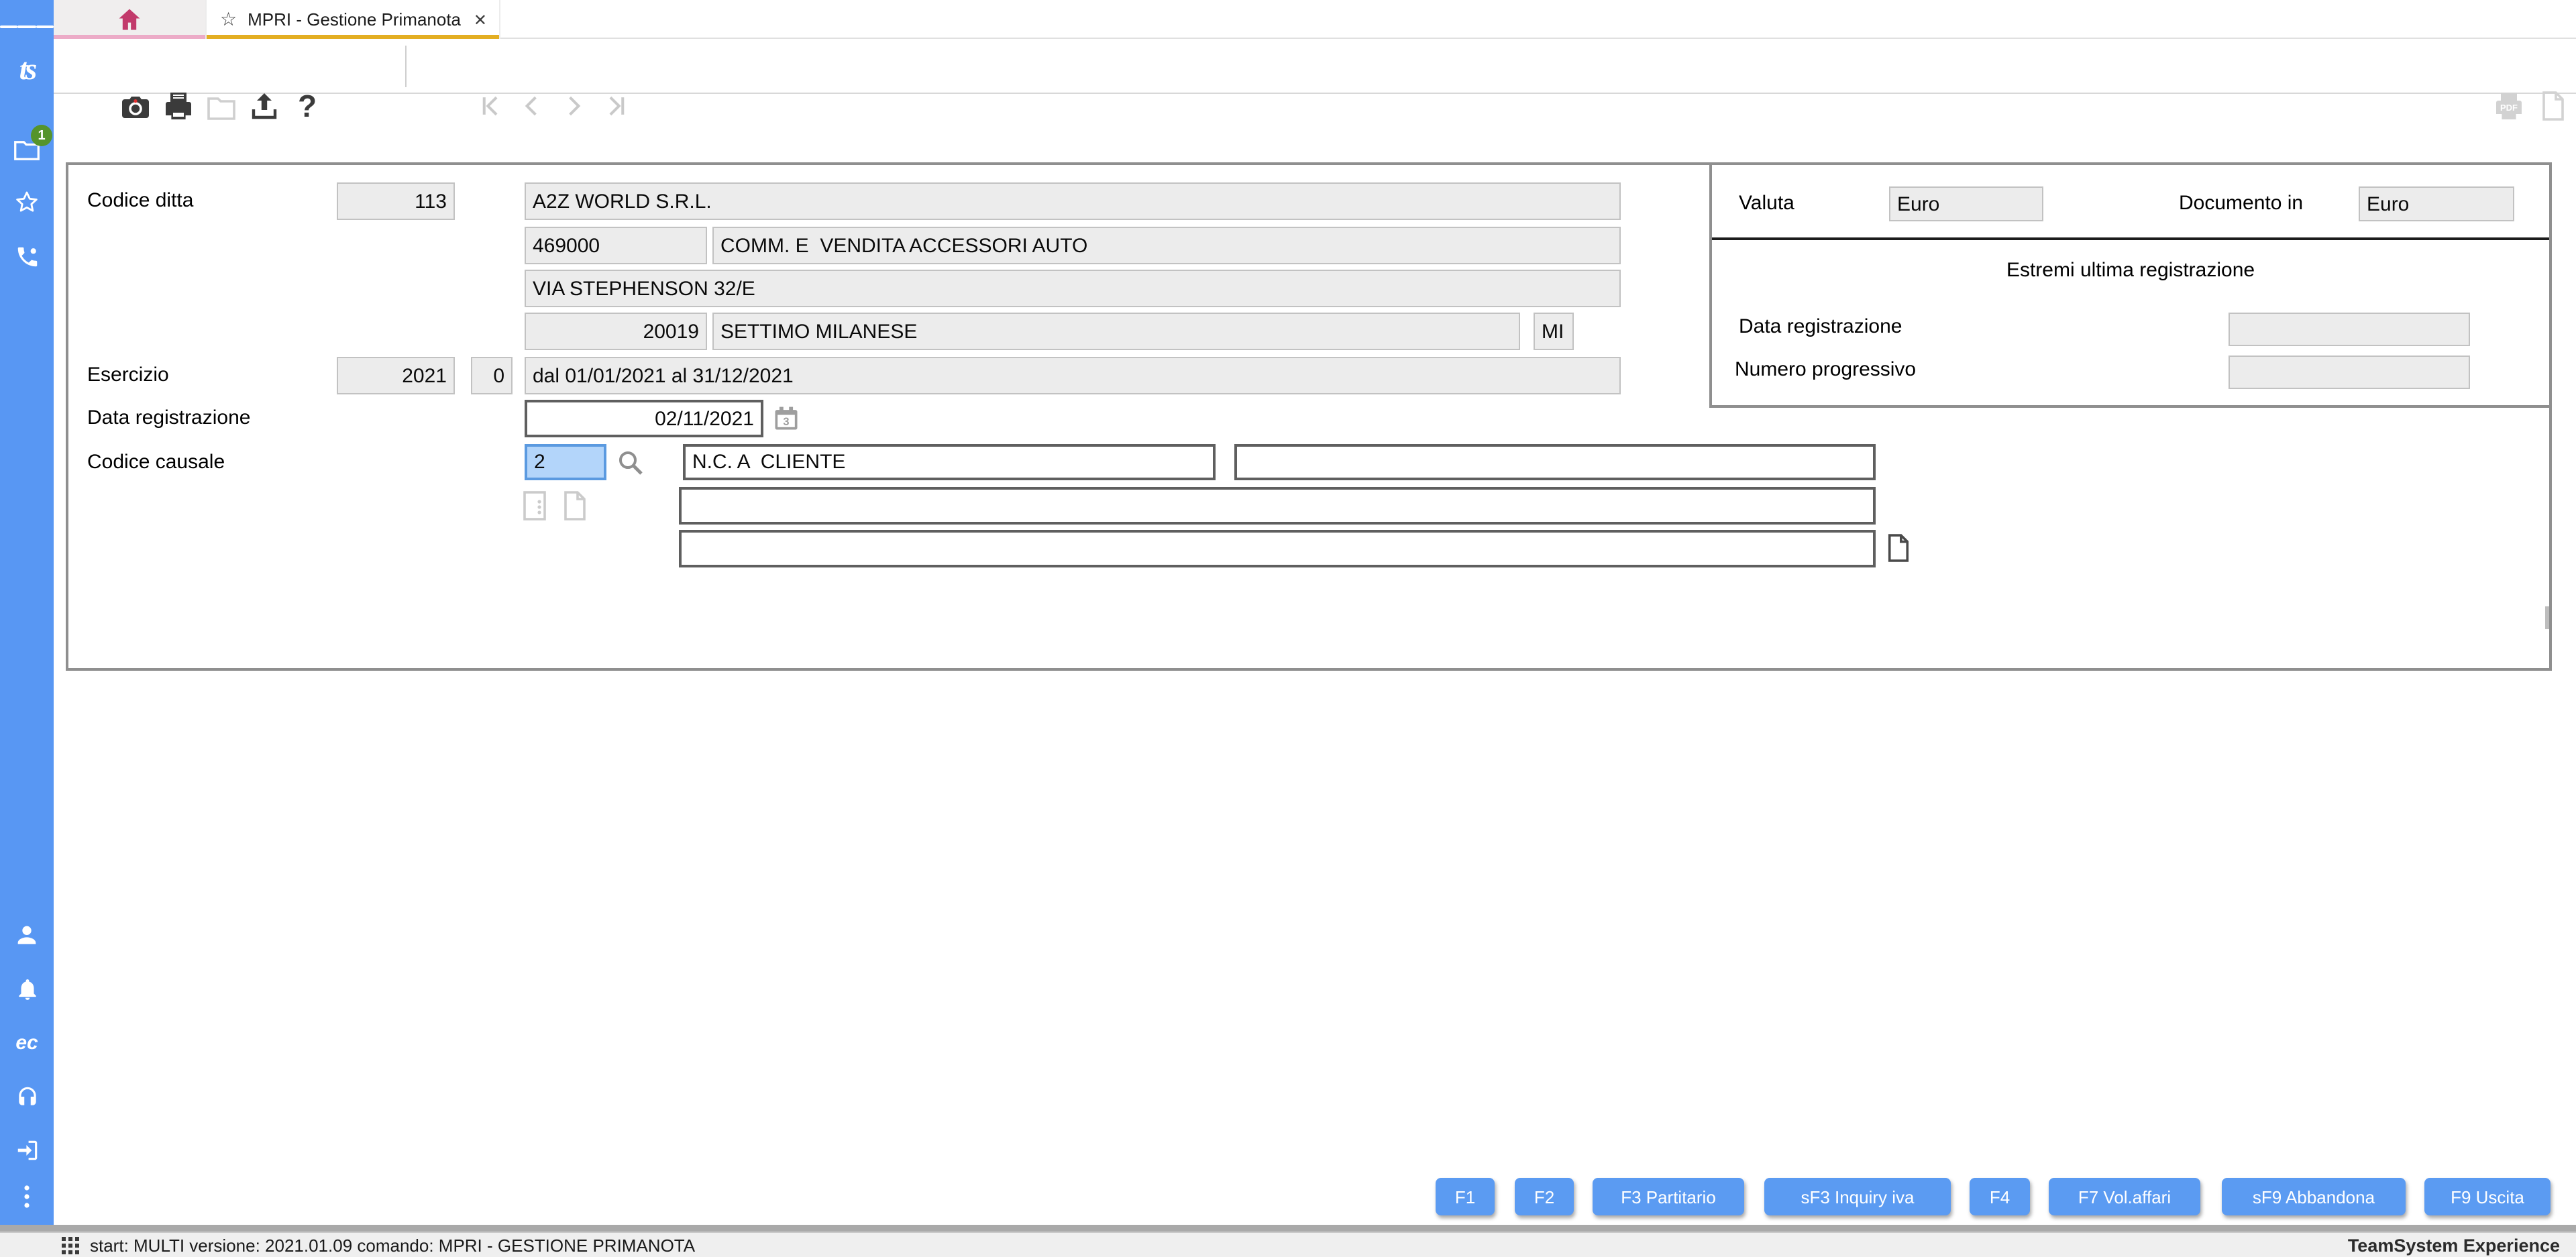 Image resolution: width=2576 pixels, height=1257 pixels. Describe the element at coordinates (2130, 270) in the screenshot. I see `estremi-section-title: Estremi ultima registrazione` at that location.